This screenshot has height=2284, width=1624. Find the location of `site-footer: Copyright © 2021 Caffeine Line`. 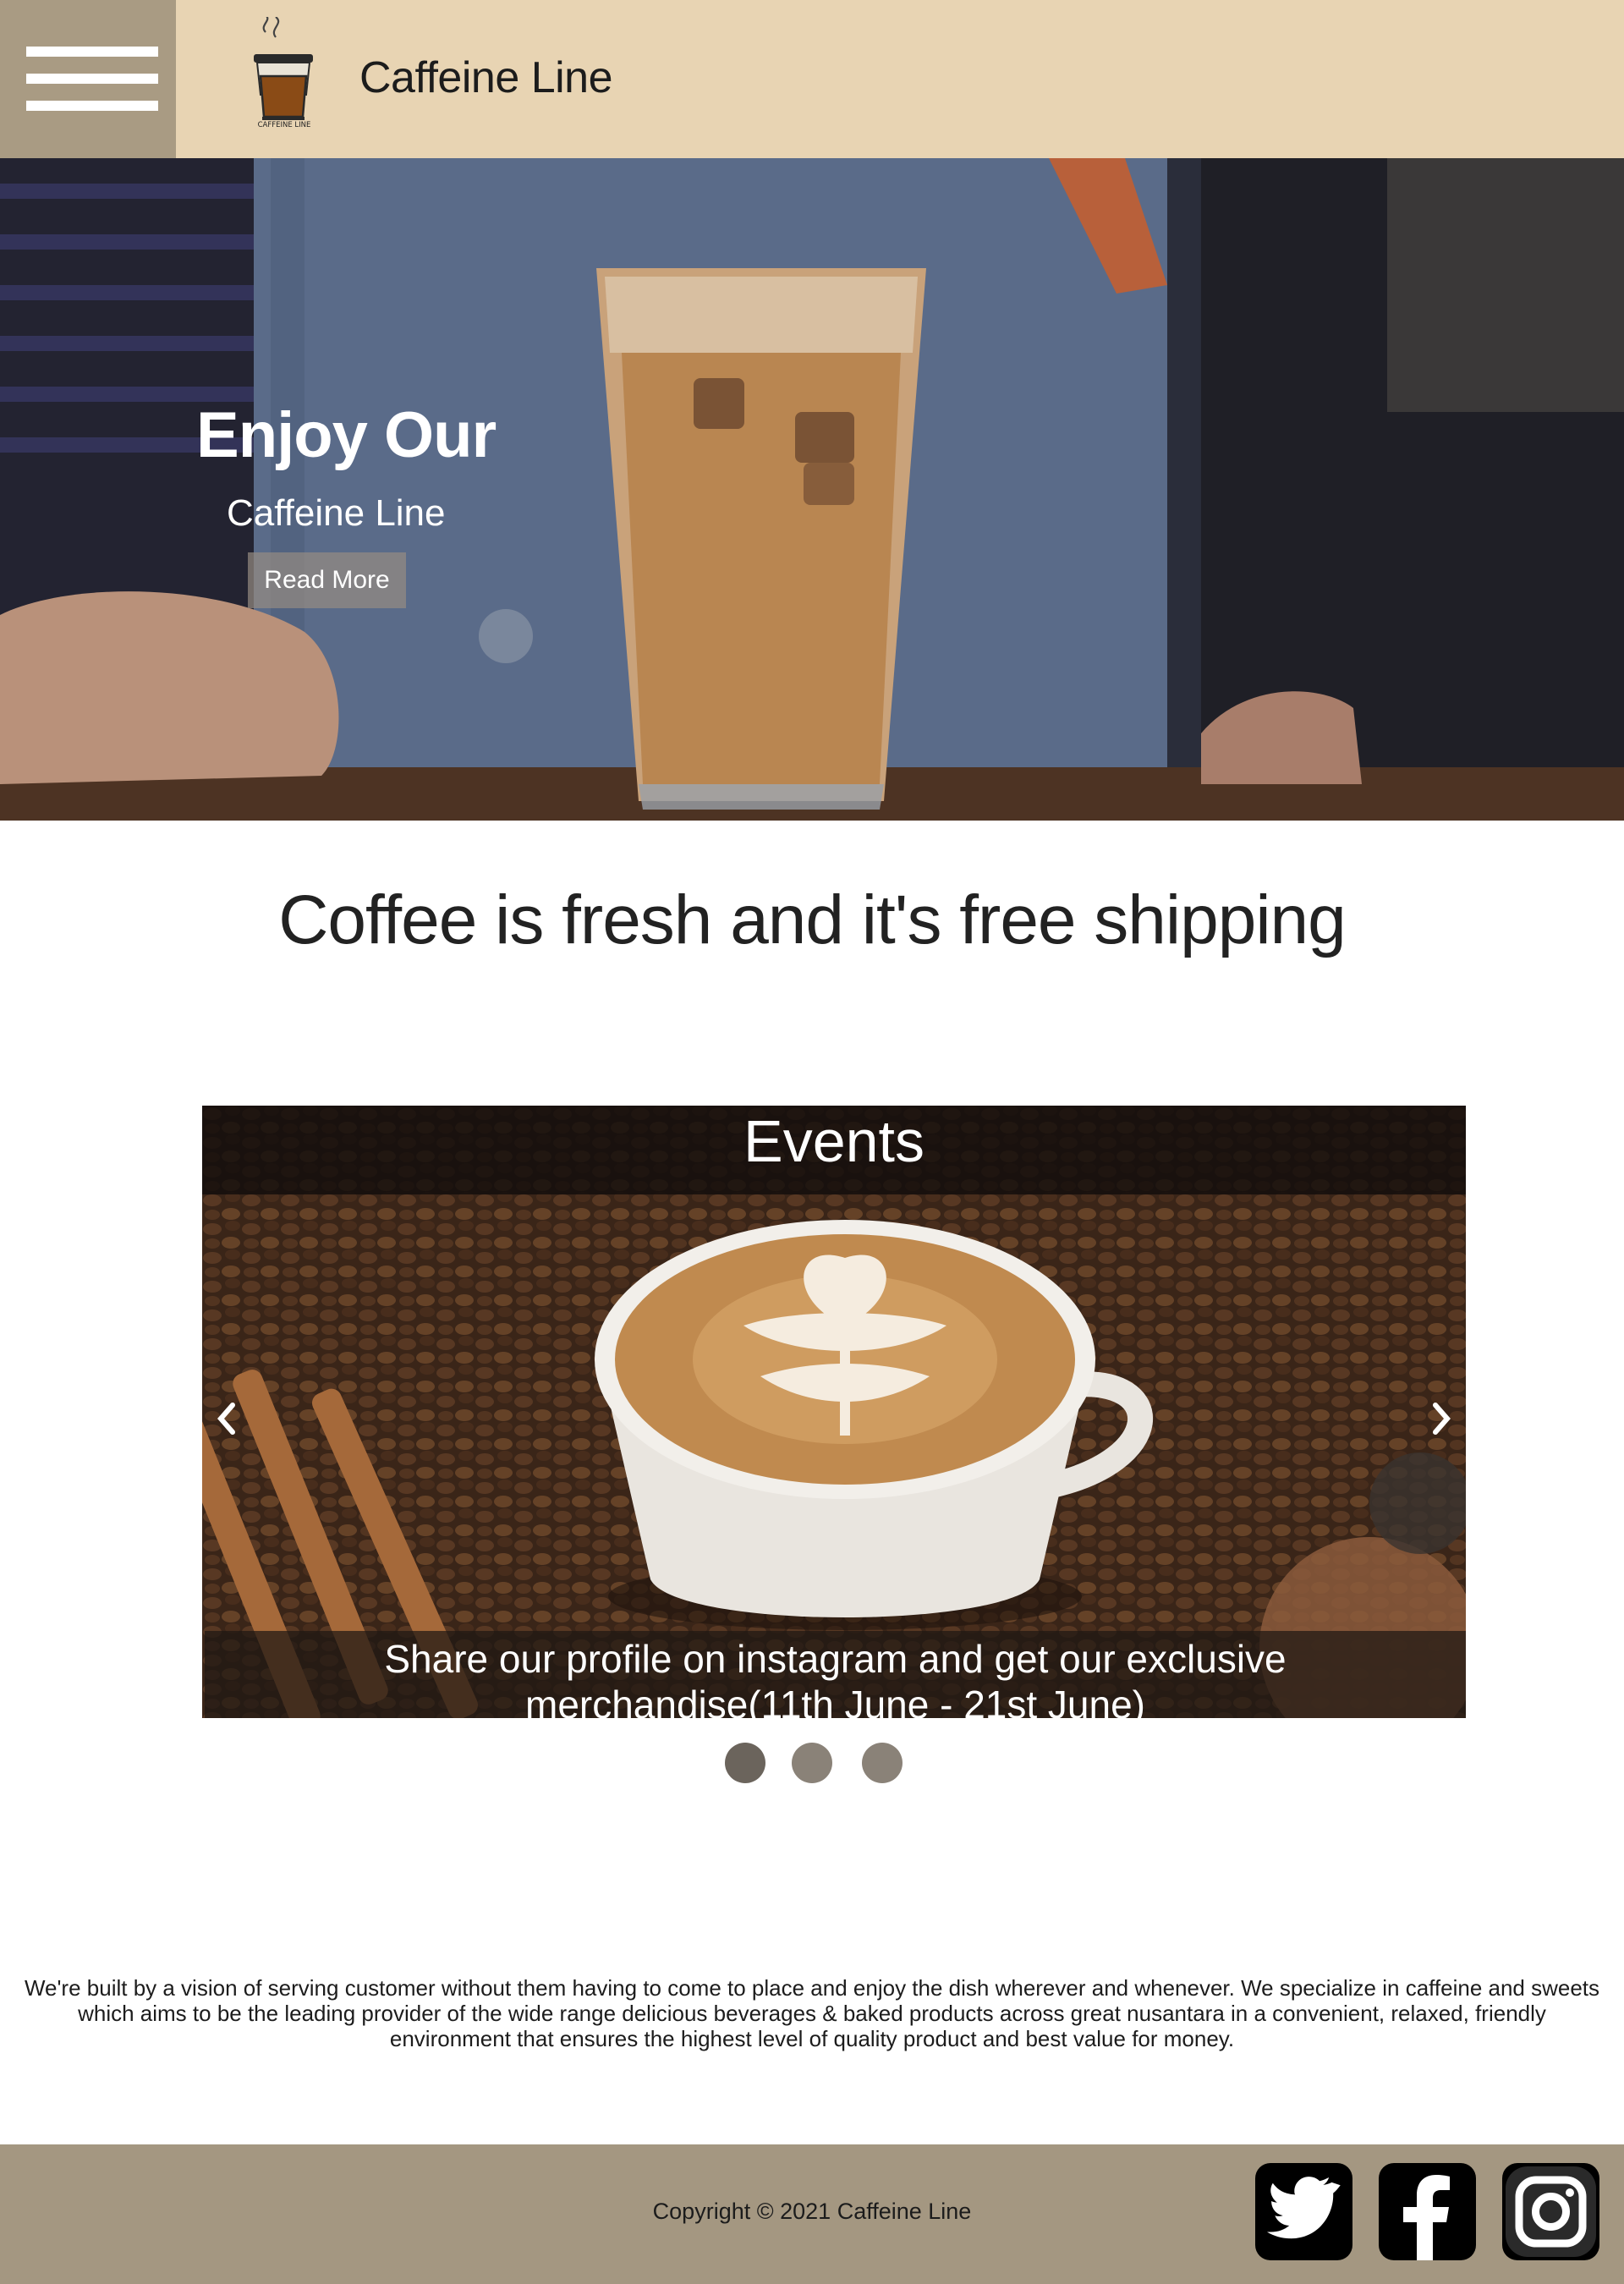

site-footer: Copyright © 2021 Caffeine Line is located at coordinates (812, 2214).